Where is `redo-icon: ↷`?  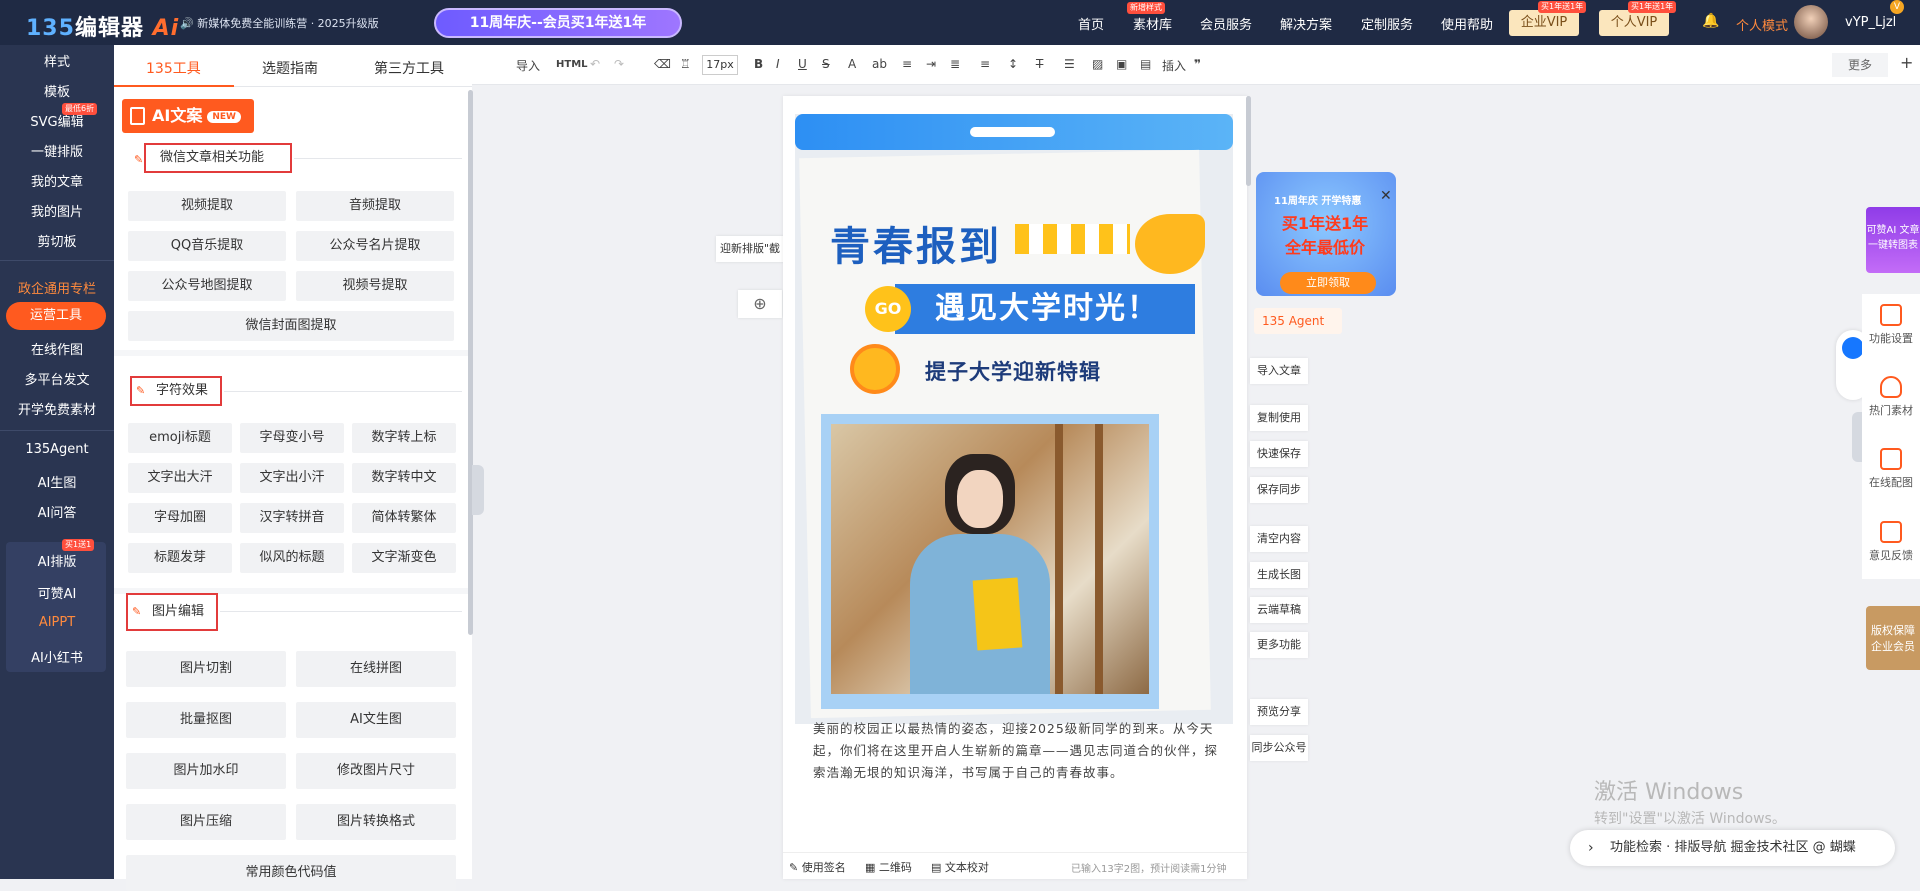 redo-icon: ↷ is located at coordinates (619, 64).